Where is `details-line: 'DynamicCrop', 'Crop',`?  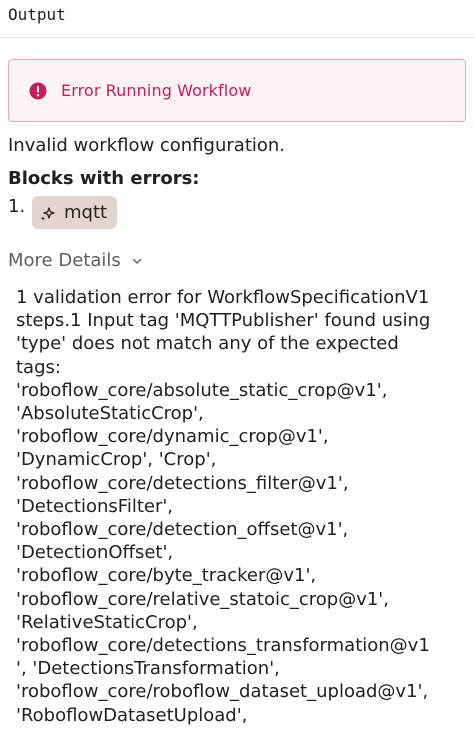 details-line: 'DynamicCrop', 'Crop', is located at coordinates (116, 460).